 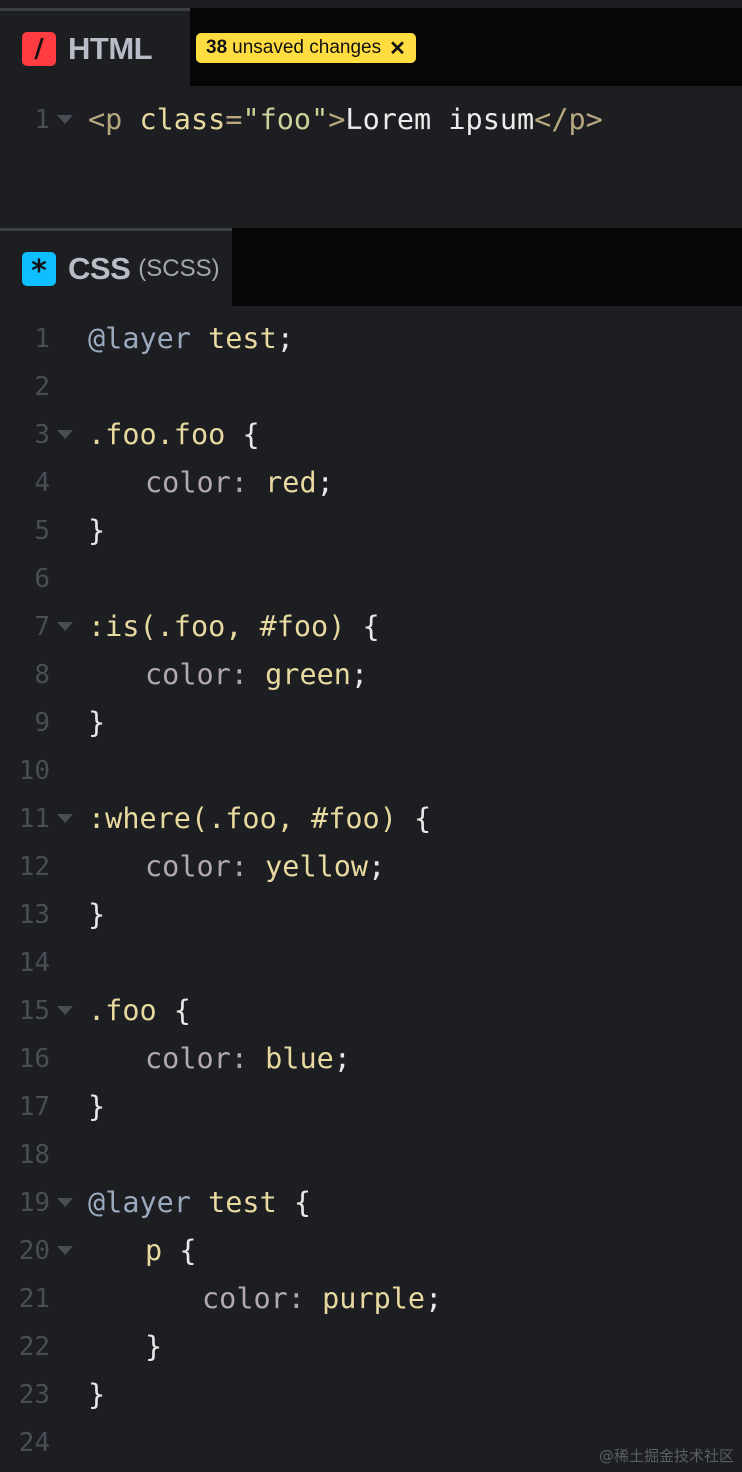 I want to click on code-line: 4 color: red;, so click(x=371, y=483).